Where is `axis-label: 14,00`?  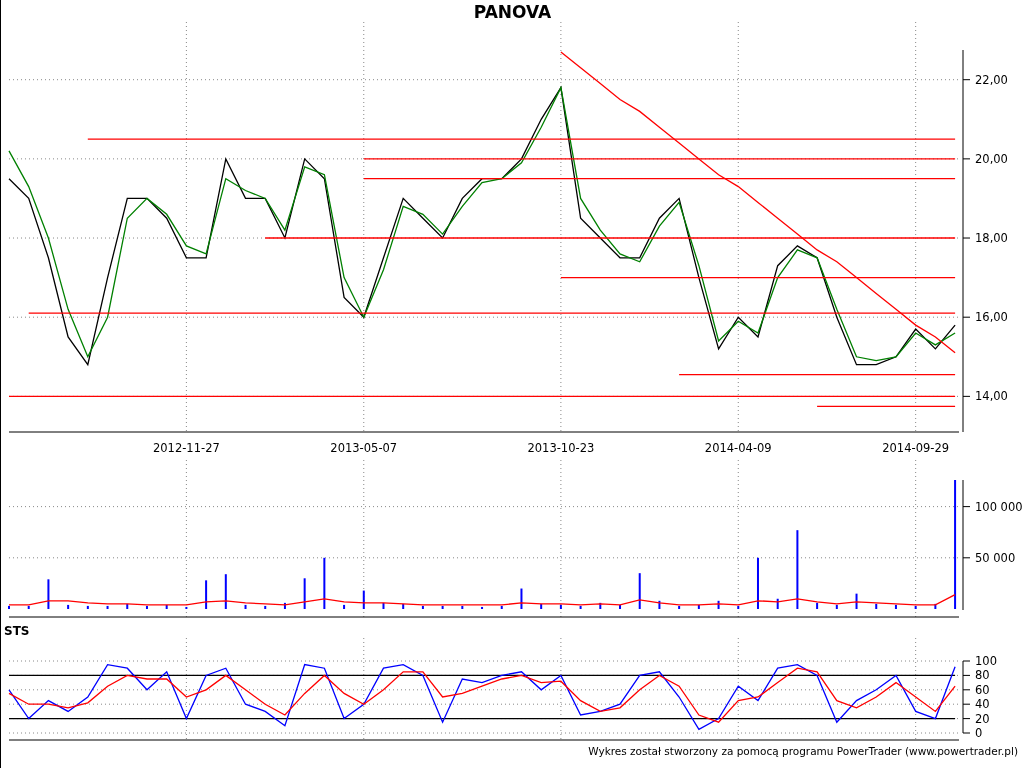
axis-label: 14,00 is located at coordinates (991, 396).